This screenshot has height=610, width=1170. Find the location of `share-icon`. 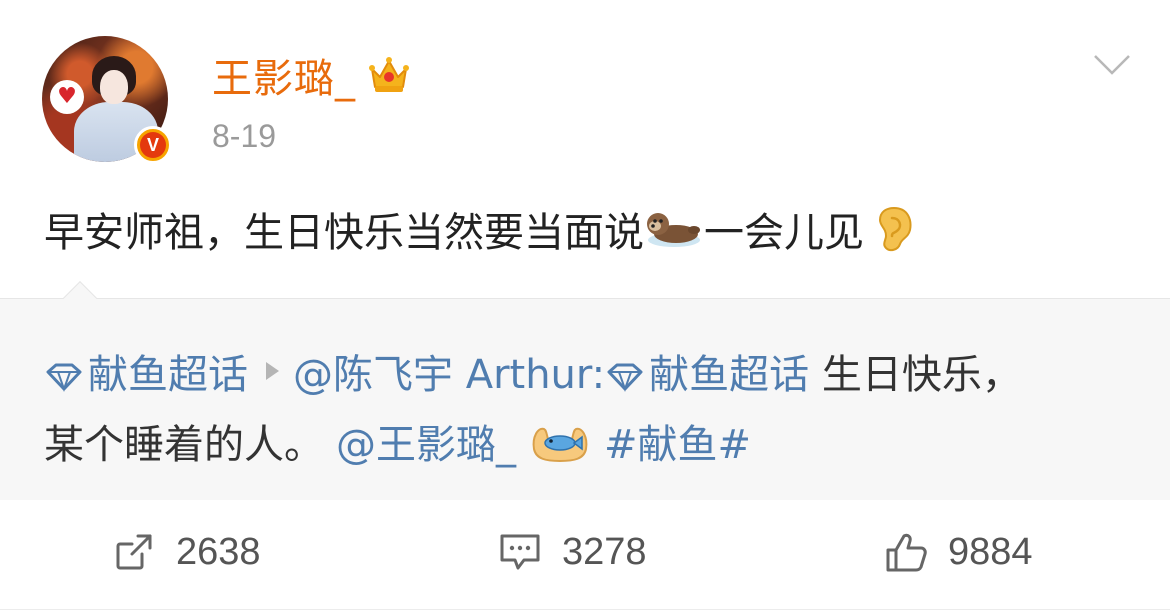

share-icon is located at coordinates (134, 552).